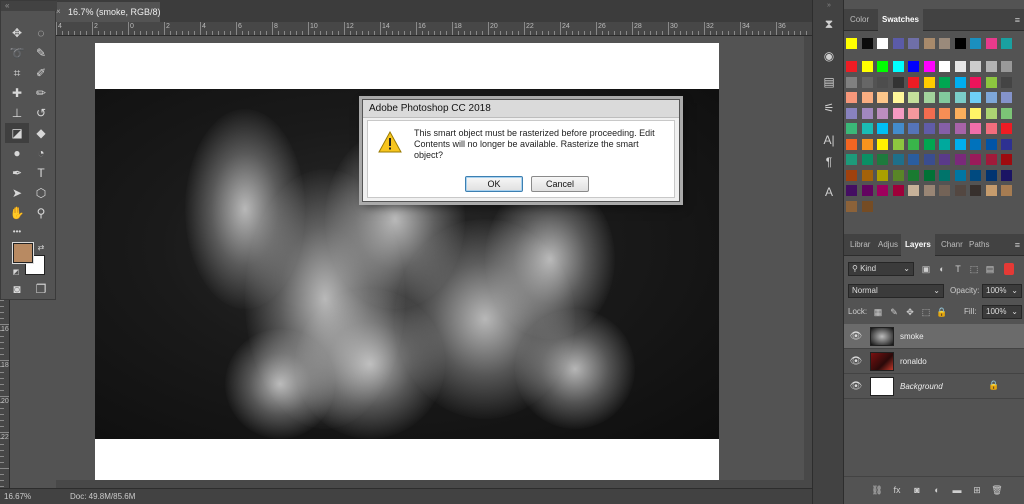 The height and width of the screenshot is (504, 1024). I want to click on layer-row-ronaldo: 👁 ronaldo, so click(934, 361).